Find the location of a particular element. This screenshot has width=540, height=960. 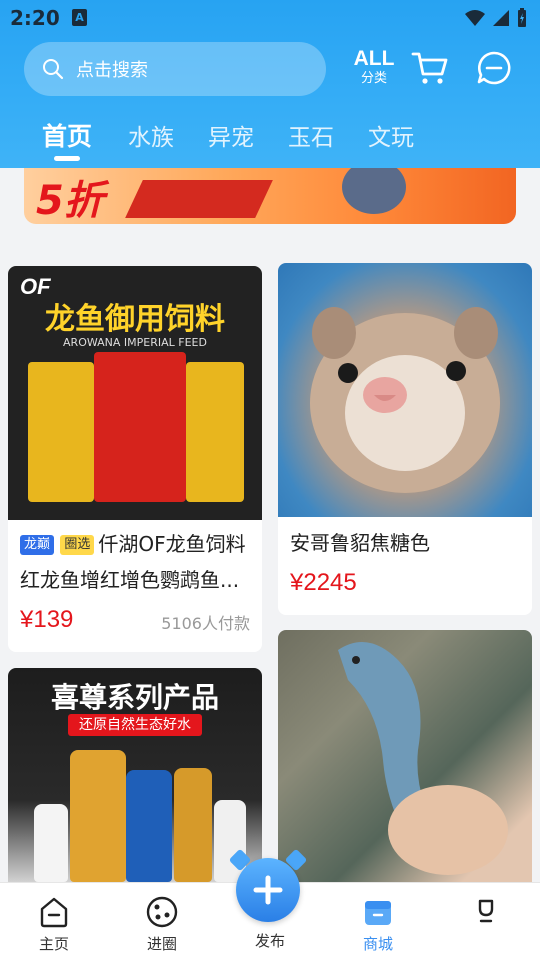

nav-circle-label: 进圈 is located at coordinates (161, 944).